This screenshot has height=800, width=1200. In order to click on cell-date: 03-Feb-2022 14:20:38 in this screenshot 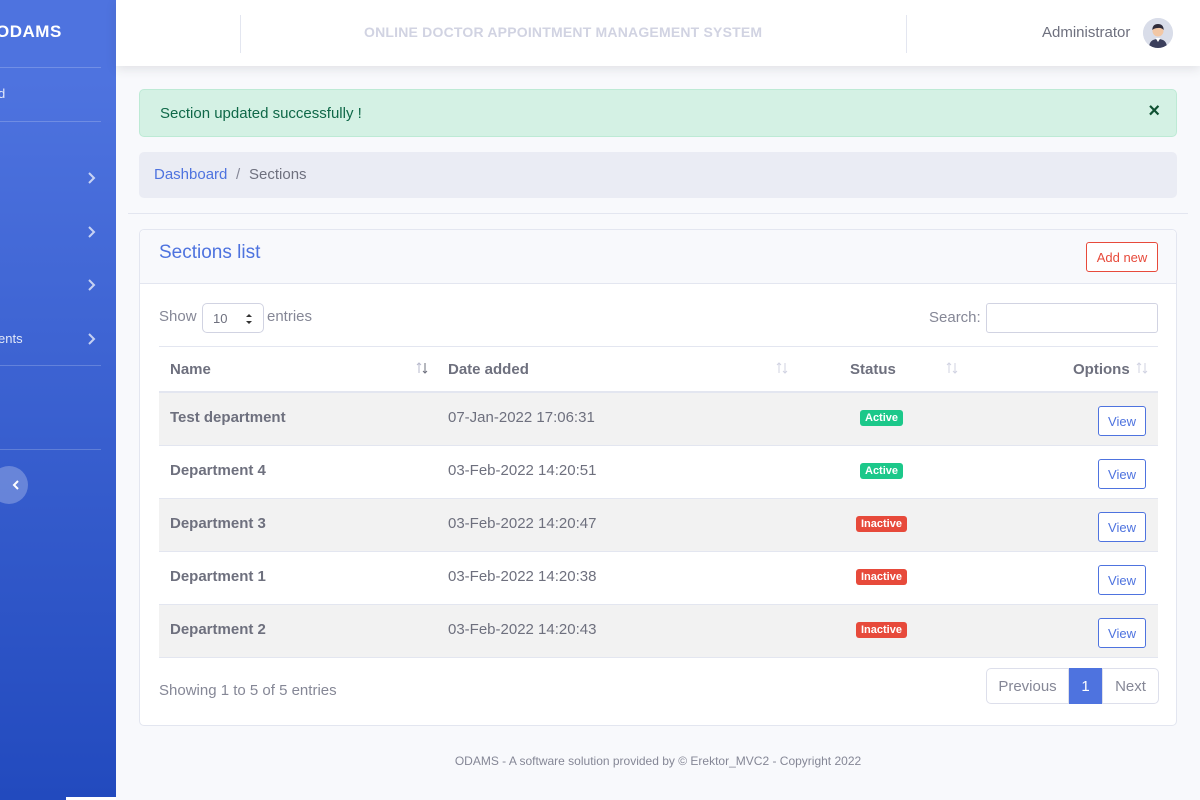, I will do `click(522, 576)`.